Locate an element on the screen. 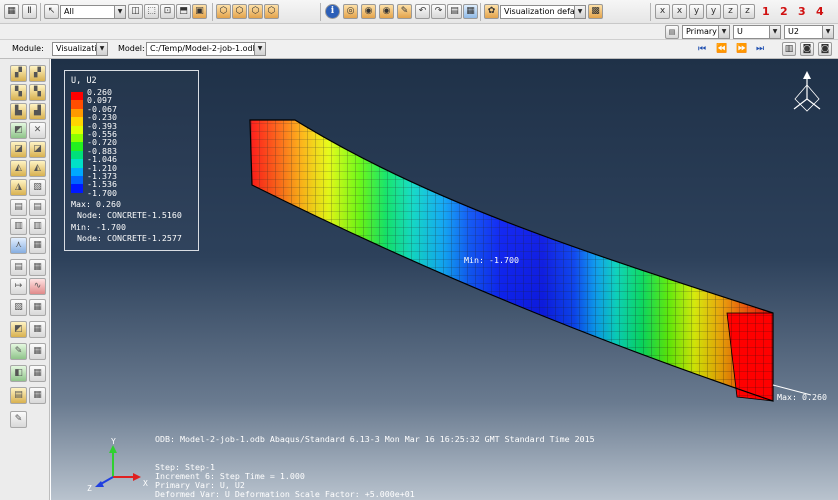  pencil-icon: ✎ is located at coordinates (18, 419).